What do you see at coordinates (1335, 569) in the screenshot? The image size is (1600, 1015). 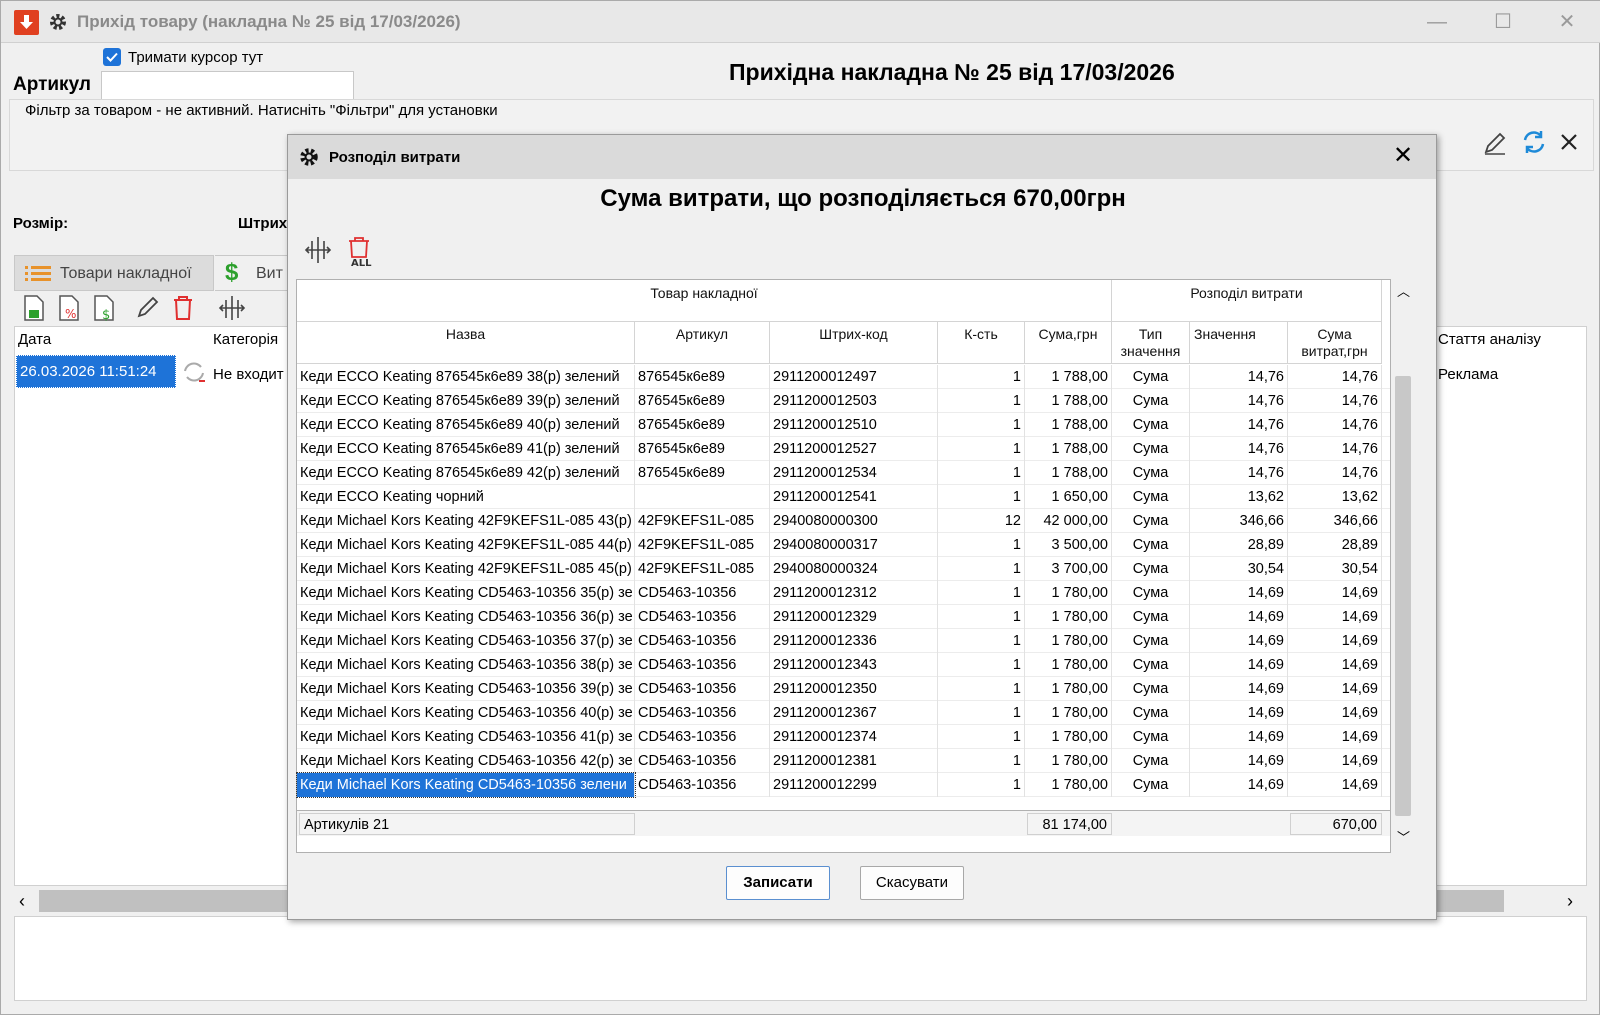 I see `cell-cost: 30,54` at bounding box center [1335, 569].